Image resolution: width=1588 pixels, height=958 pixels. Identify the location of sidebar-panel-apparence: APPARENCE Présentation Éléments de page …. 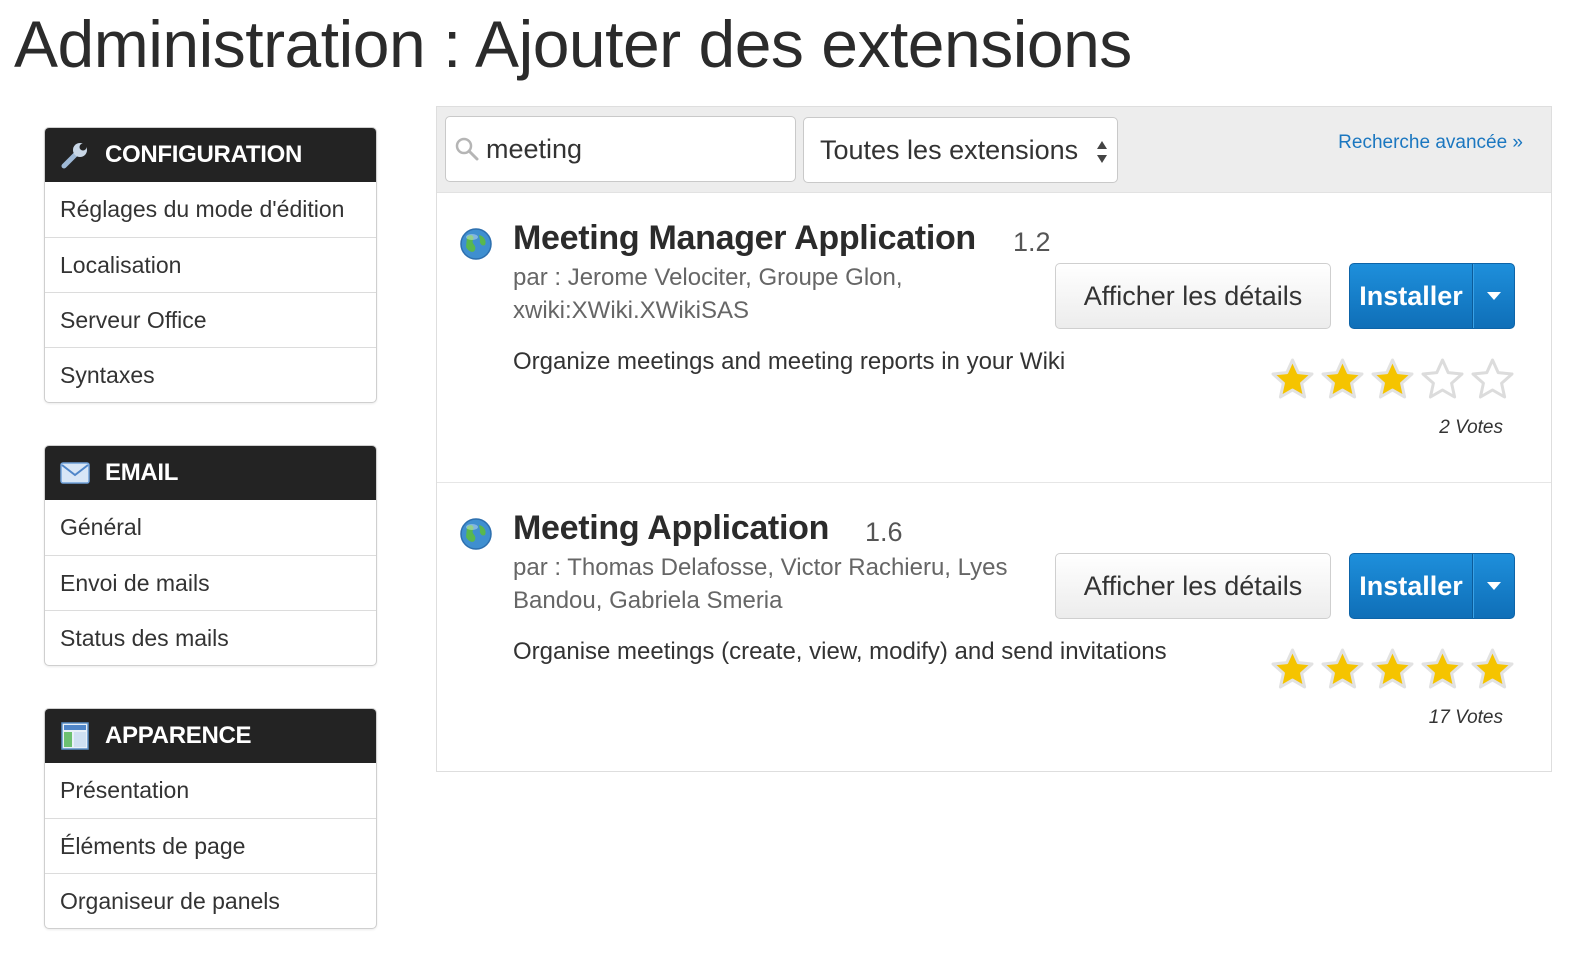
(210, 818).